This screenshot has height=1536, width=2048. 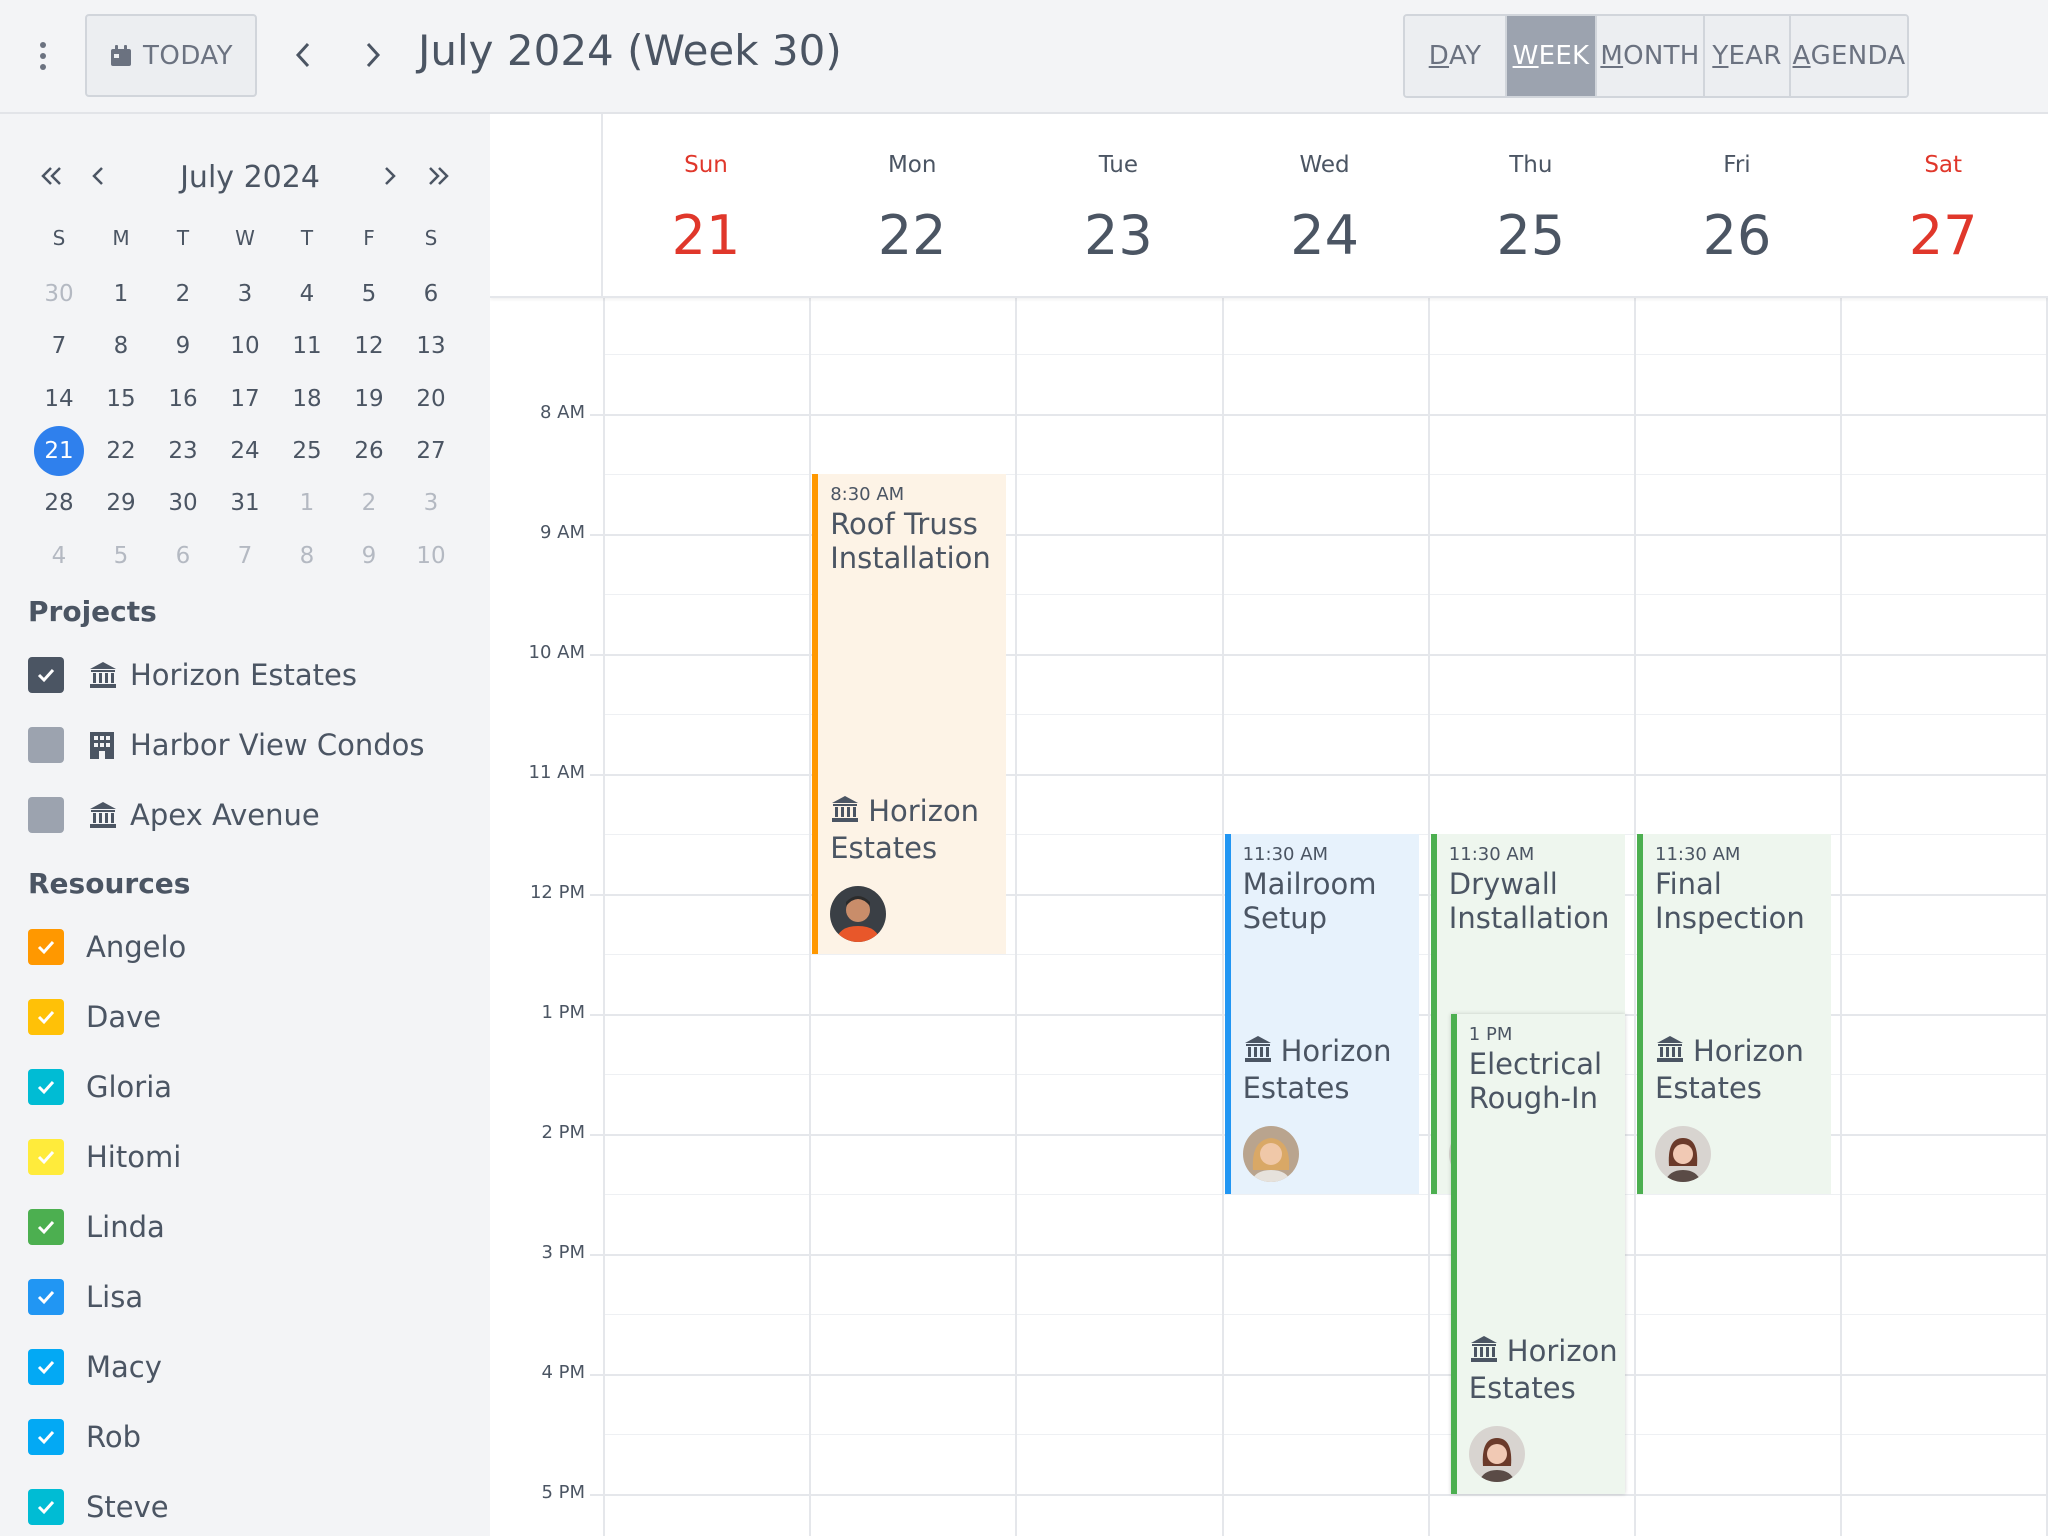 What do you see at coordinates (431, 399) in the screenshot?
I see `mini-day: 20` at bounding box center [431, 399].